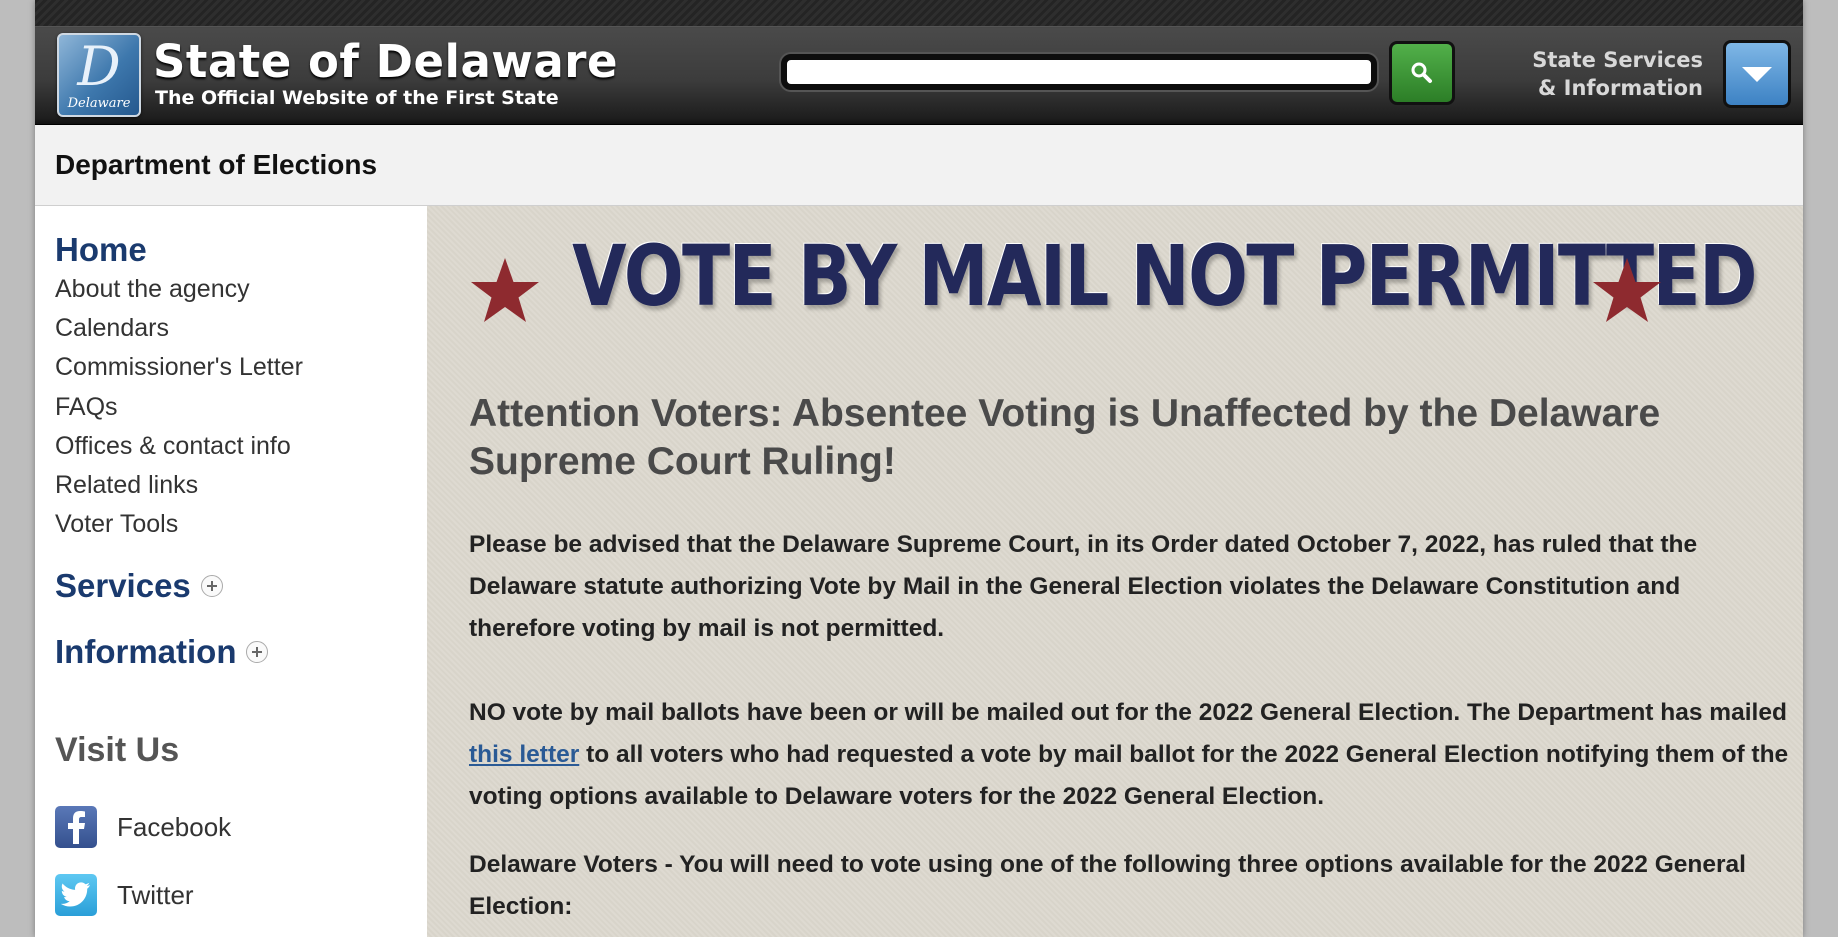 This screenshot has width=1838, height=937. Describe the element at coordinates (1611, 74) in the screenshot. I see `state-services-label: State Services & Information` at that location.